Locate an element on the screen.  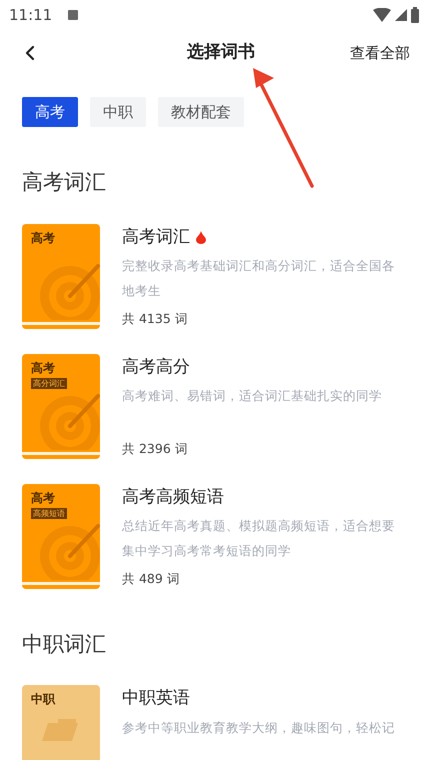
book-title: 高考高分 is located at coordinates (156, 367).